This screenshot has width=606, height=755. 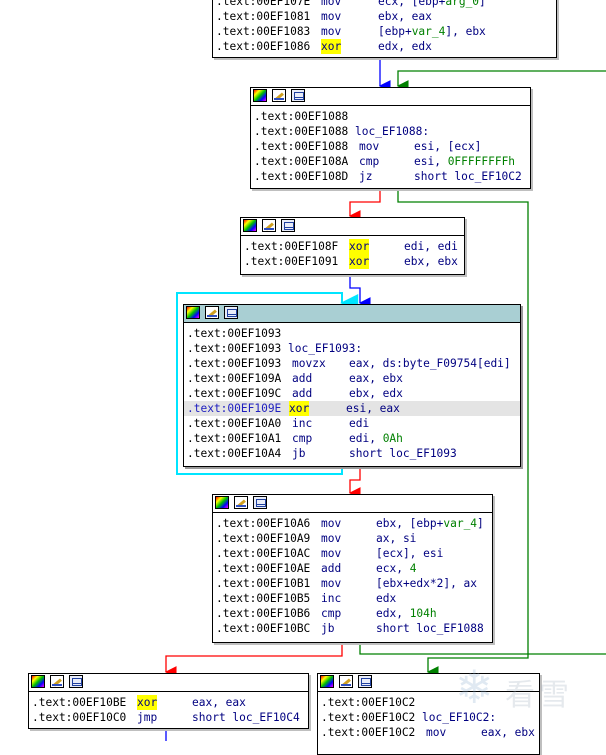 I want to click on edge-b3-b4, so click(x=354, y=482).